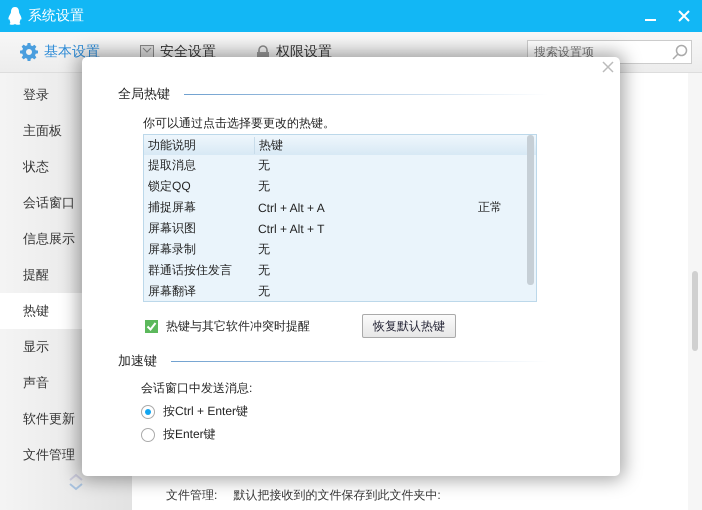  I want to click on search-icon, so click(680, 52).